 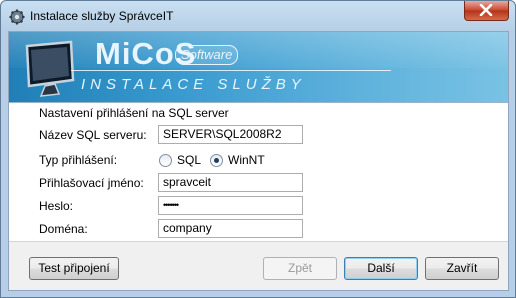 I want to click on close-icon, so click(x=486, y=10).